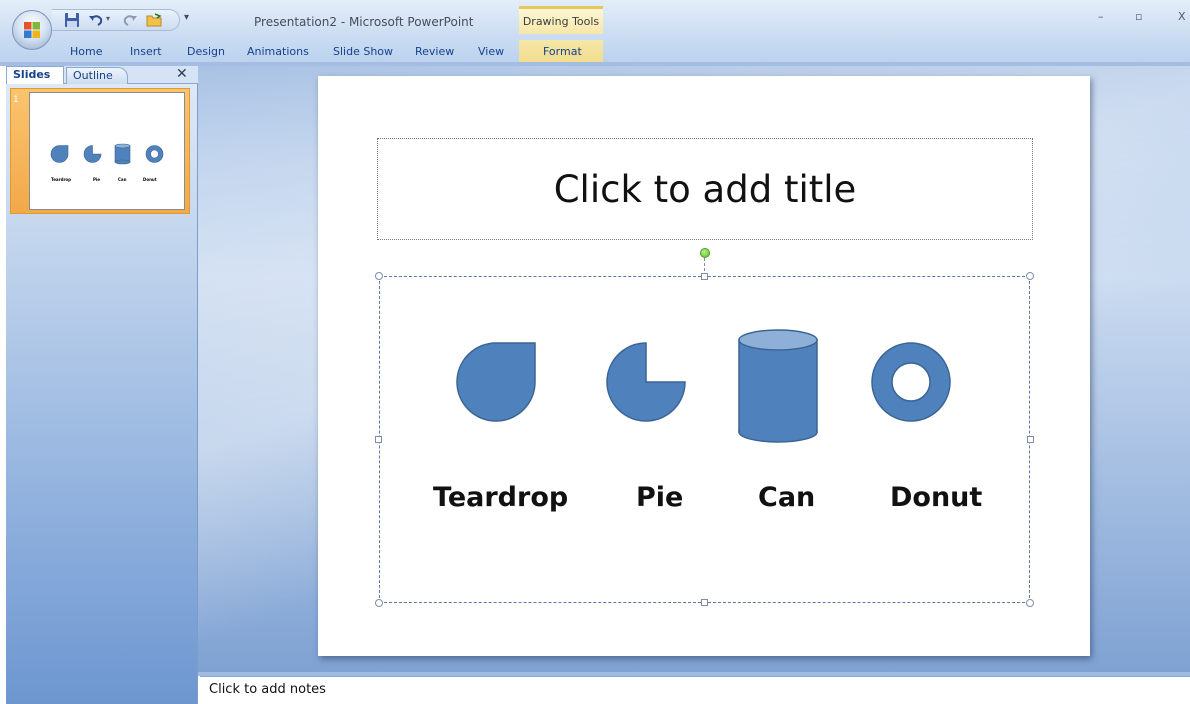  What do you see at coordinates (86, 51) in the screenshot?
I see `tab-home: Home` at bounding box center [86, 51].